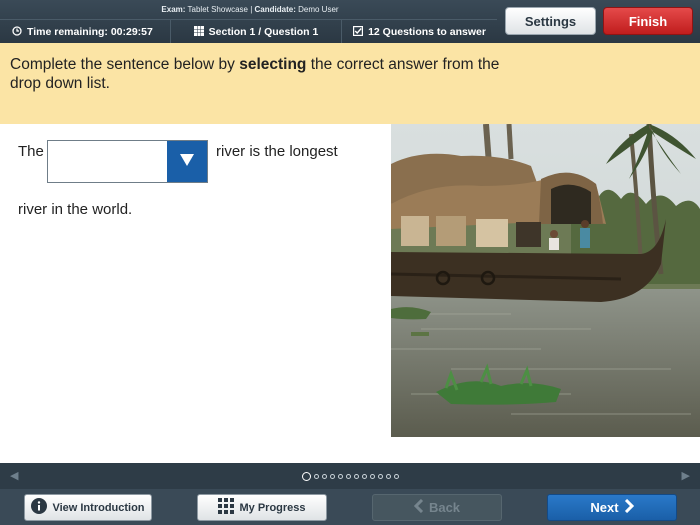 The width and height of the screenshot is (700, 525). I want to click on view-introduction-button: View Introduction, so click(88, 507).